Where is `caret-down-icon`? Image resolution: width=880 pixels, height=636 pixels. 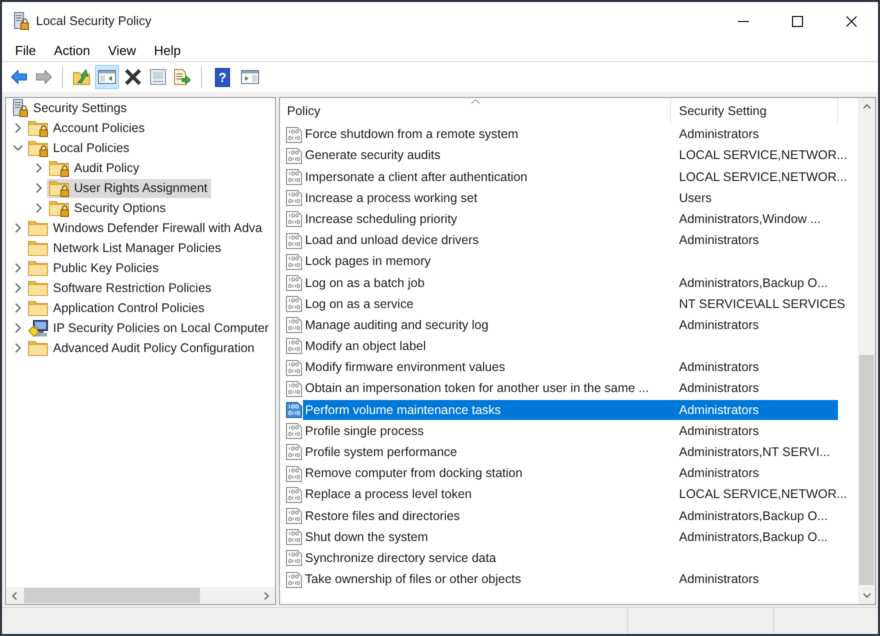 caret-down-icon is located at coordinates (866, 595).